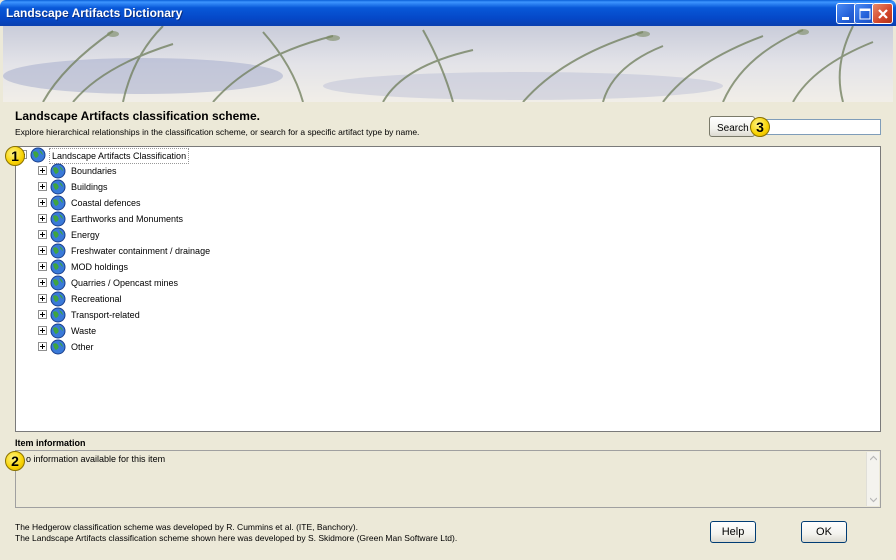  What do you see at coordinates (96, 299) in the screenshot?
I see `tree-item-label: Recreational` at bounding box center [96, 299].